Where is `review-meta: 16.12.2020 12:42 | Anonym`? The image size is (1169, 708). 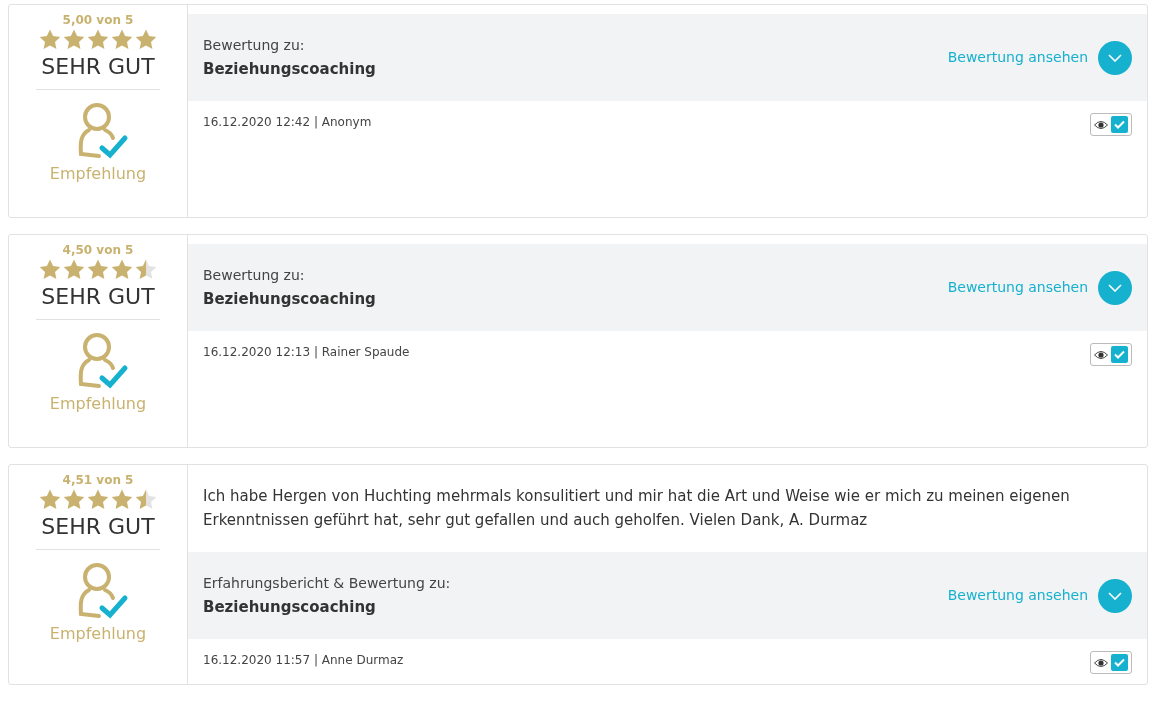 review-meta: 16.12.2020 12:42 | Anonym is located at coordinates (287, 122).